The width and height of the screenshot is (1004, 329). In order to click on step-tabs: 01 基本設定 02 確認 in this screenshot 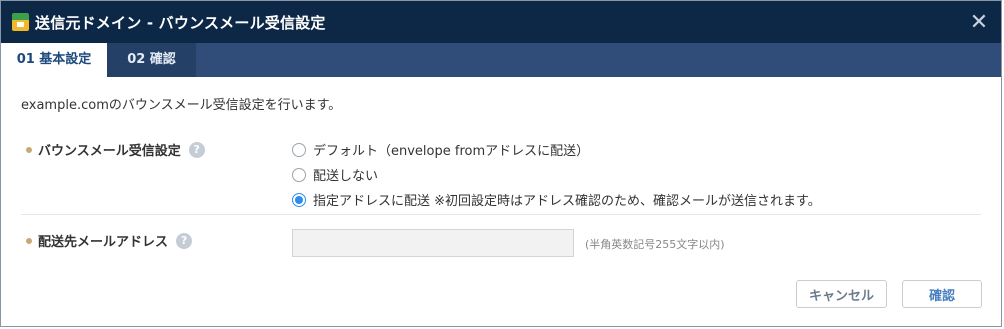, I will do `click(501, 60)`.